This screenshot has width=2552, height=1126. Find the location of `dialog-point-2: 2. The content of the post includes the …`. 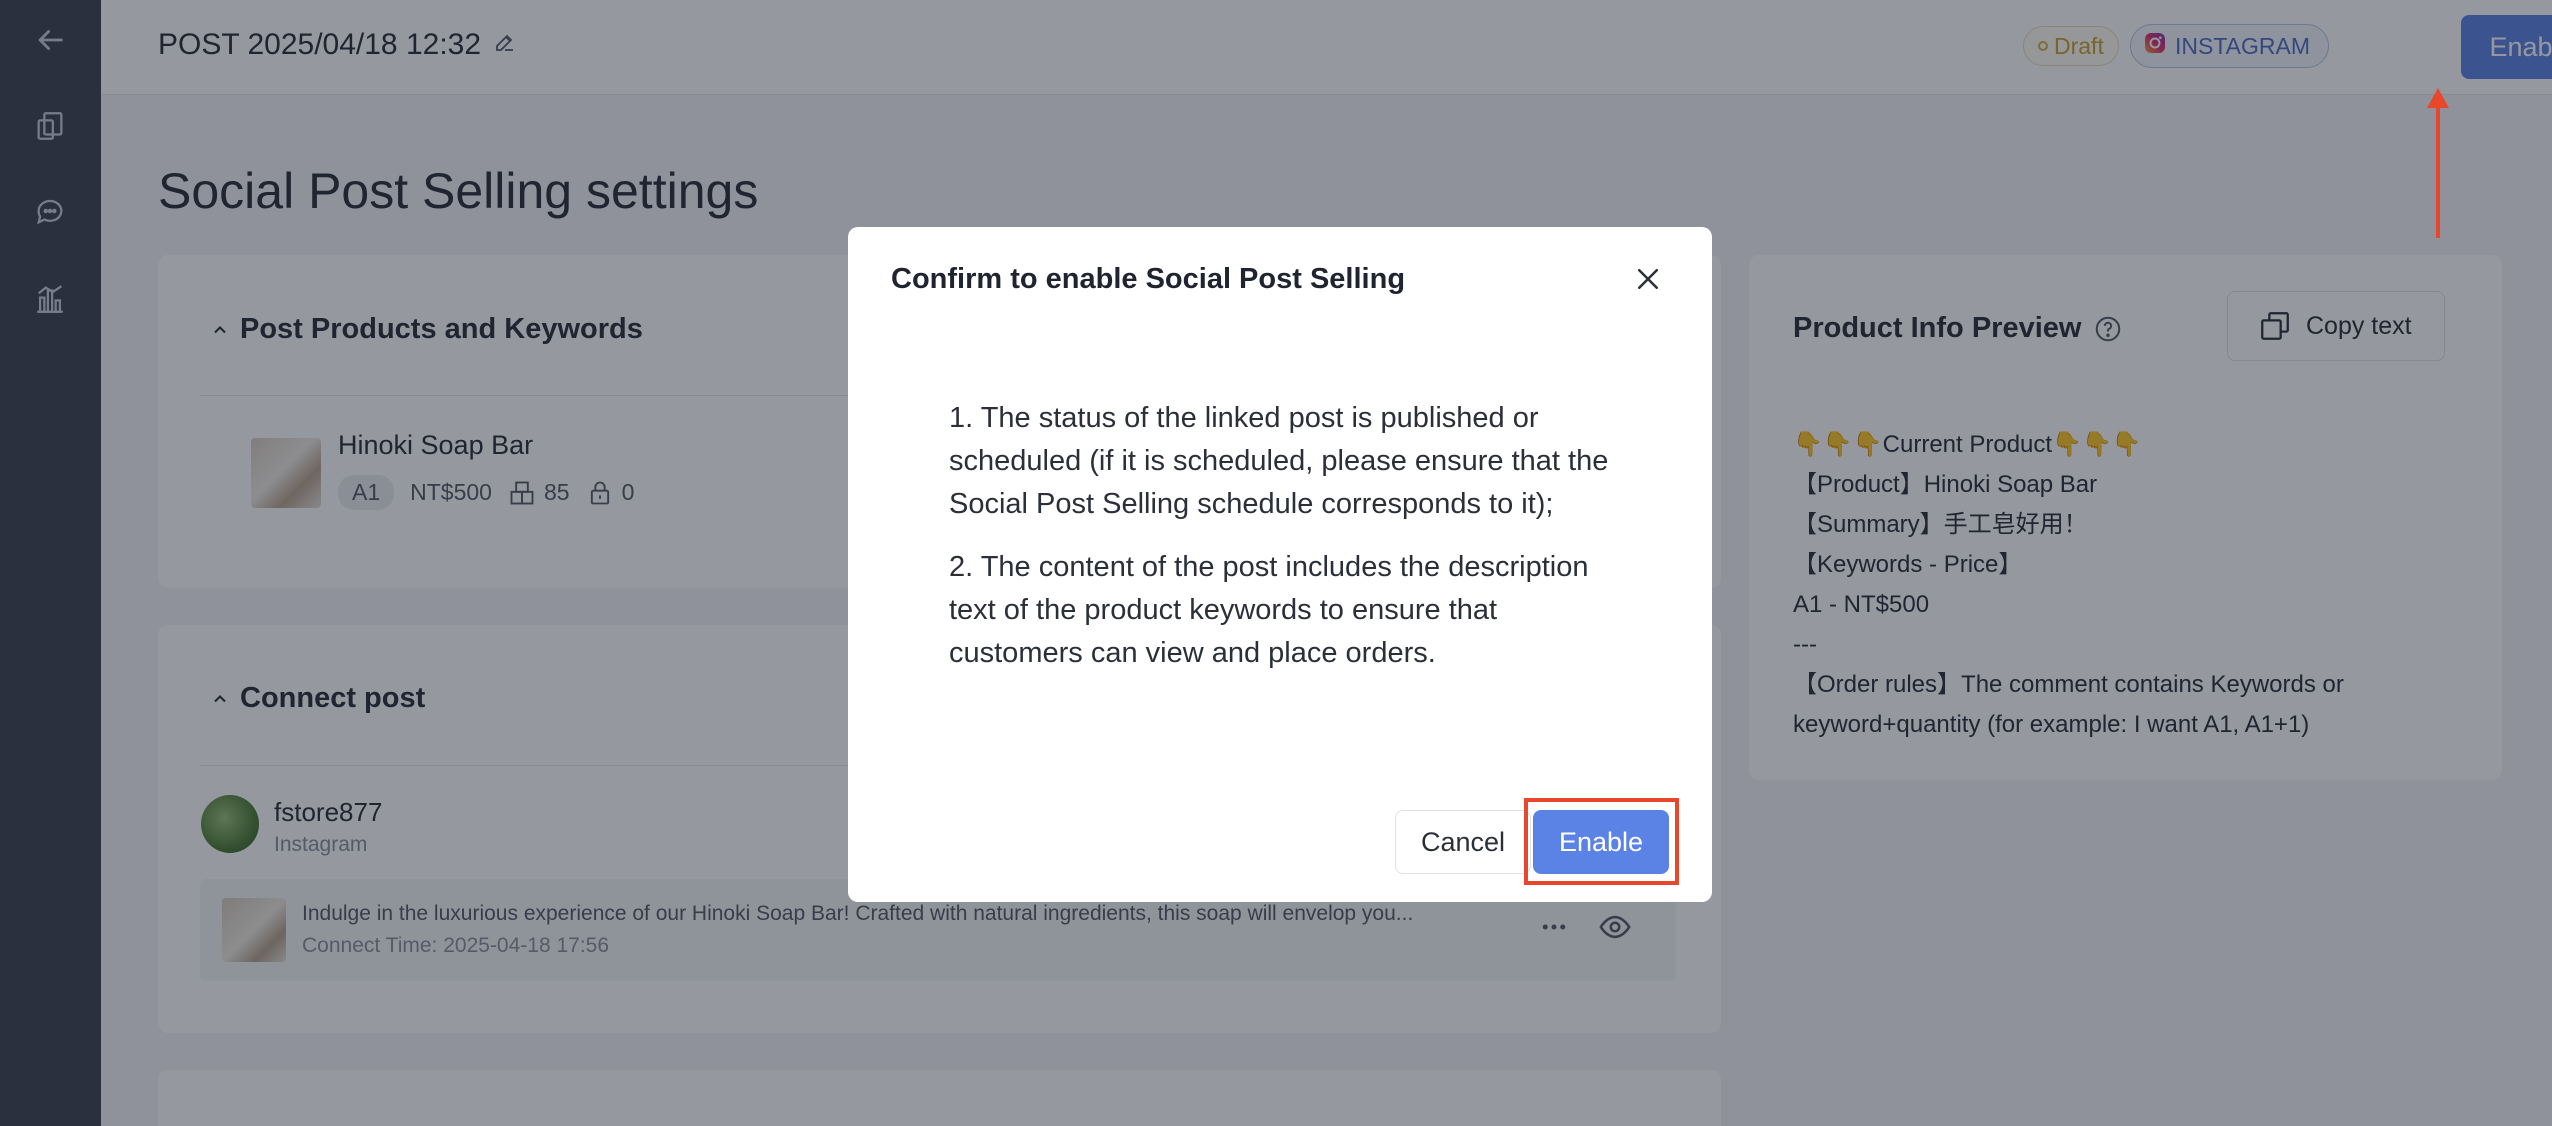

dialog-point-2: 2. The content of the post includes the … is located at coordinates (1269, 610).